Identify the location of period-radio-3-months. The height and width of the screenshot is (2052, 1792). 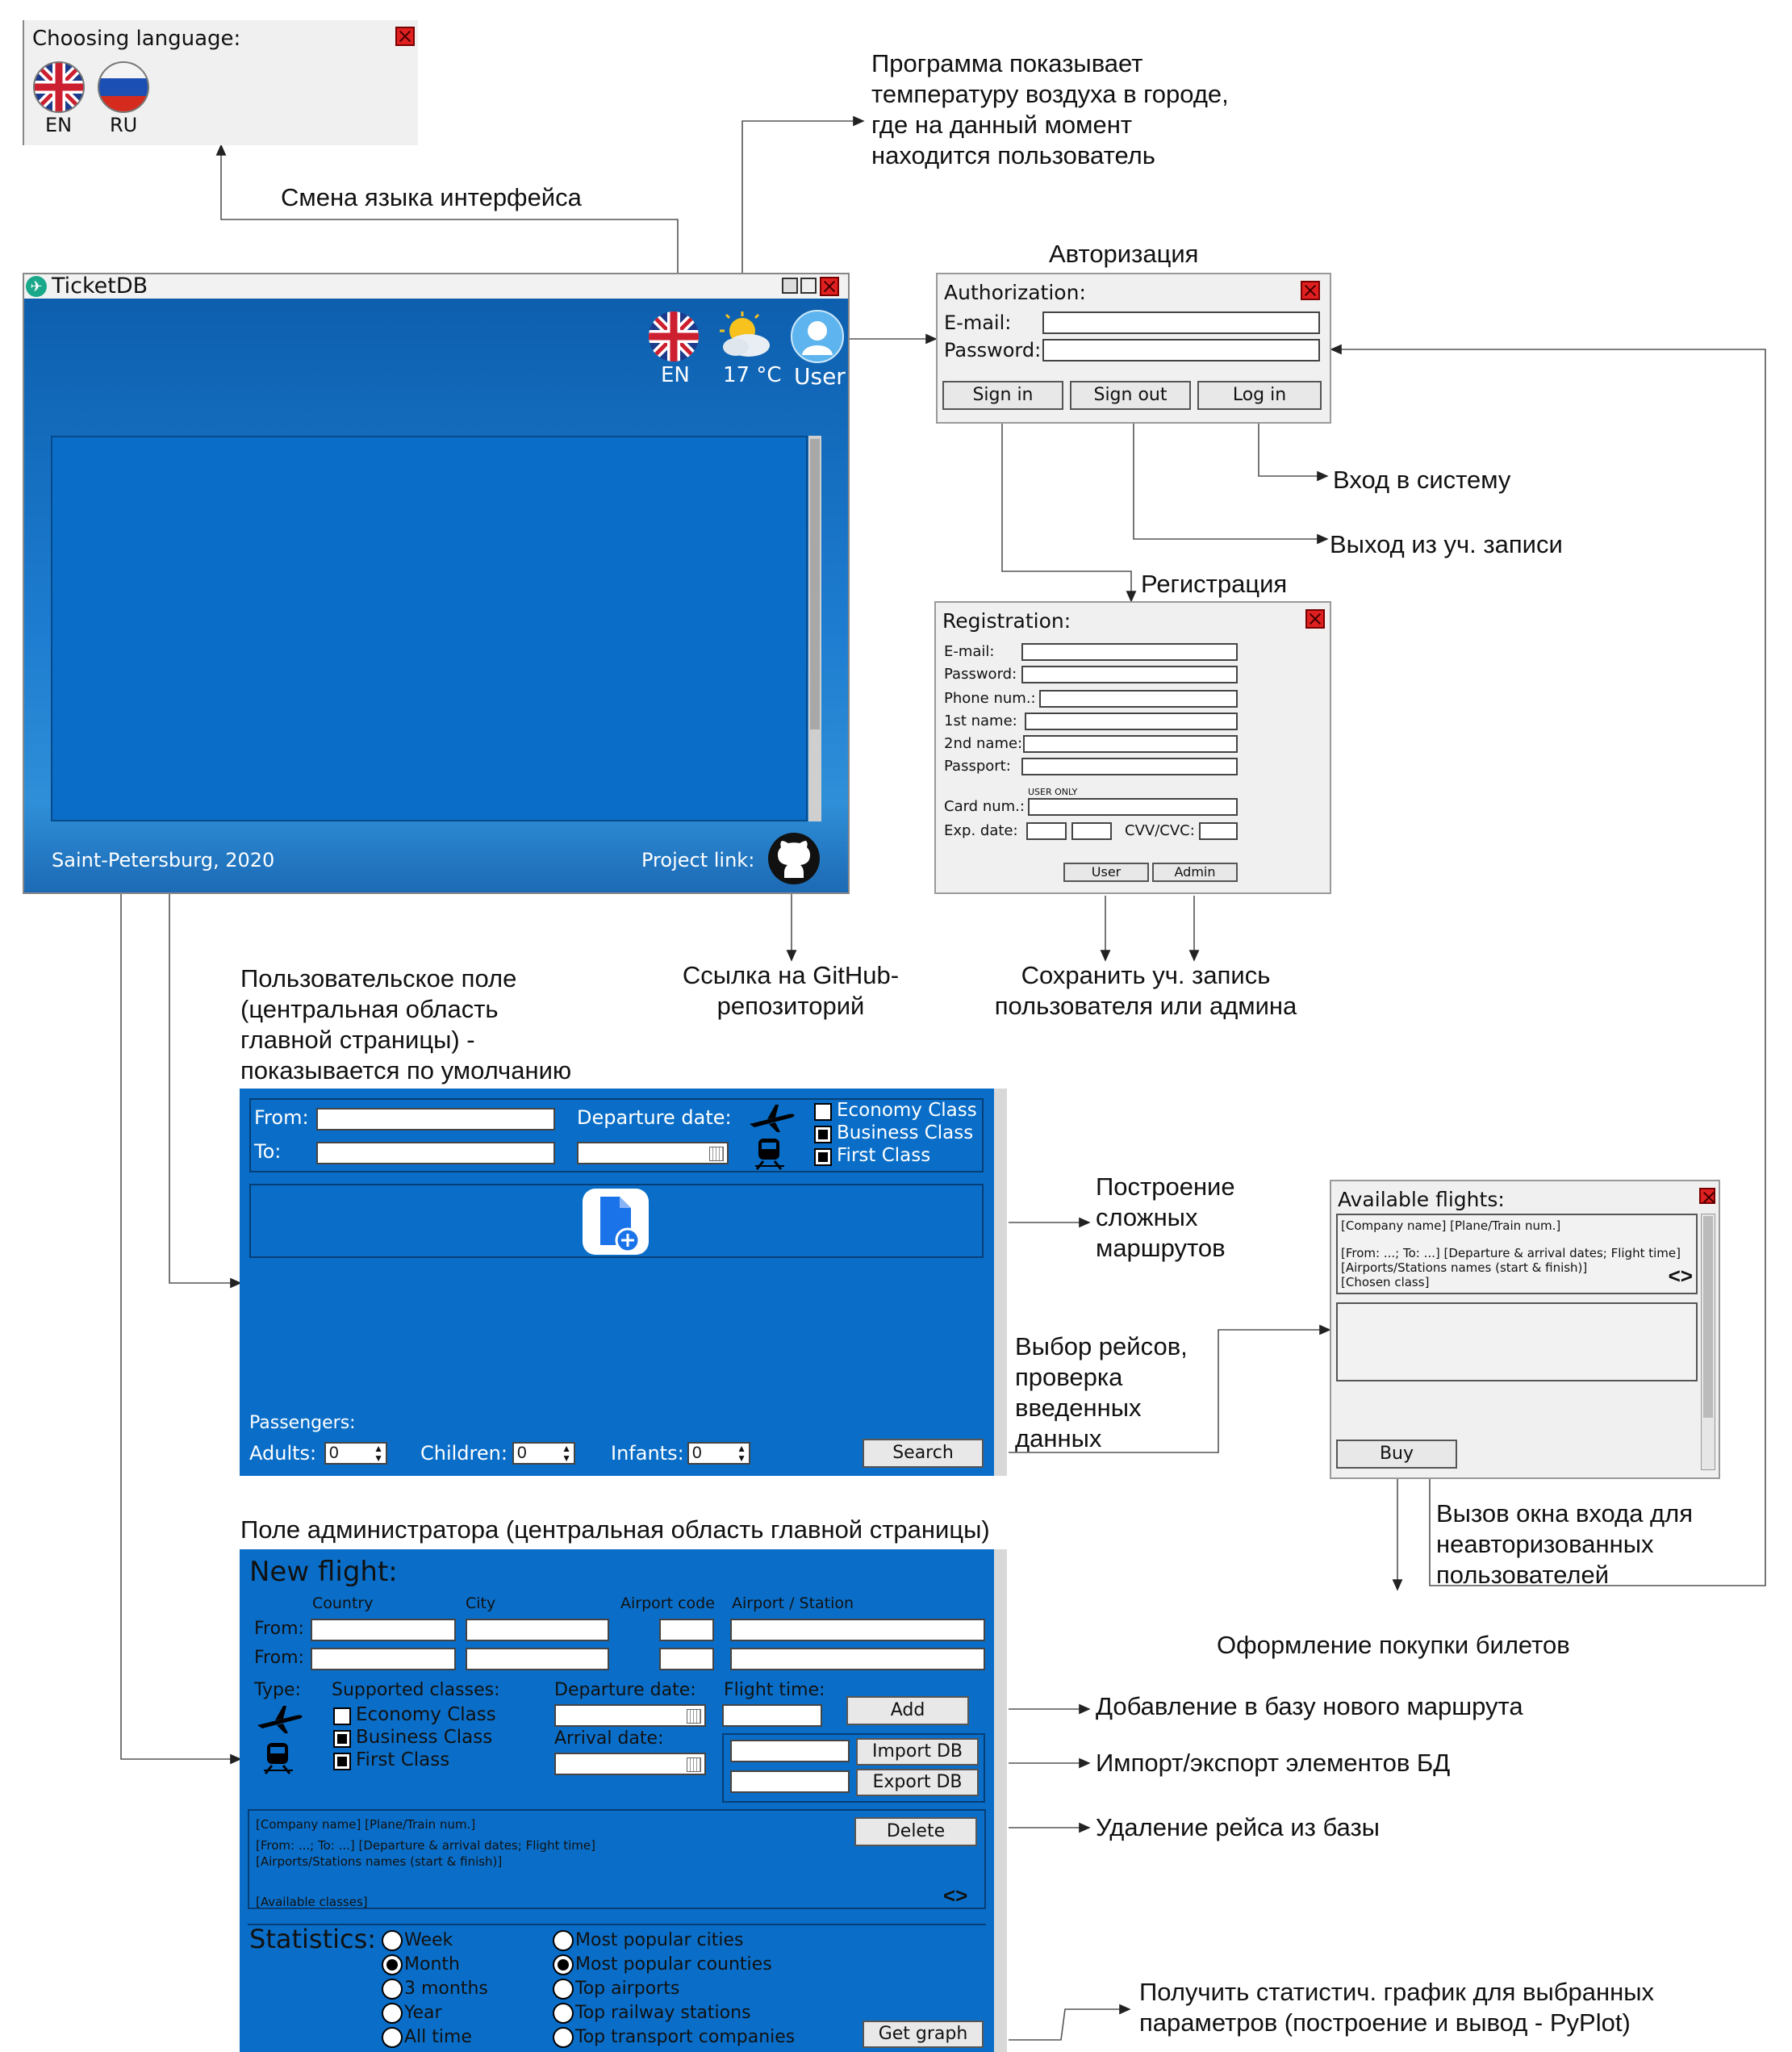
(392, 1989).